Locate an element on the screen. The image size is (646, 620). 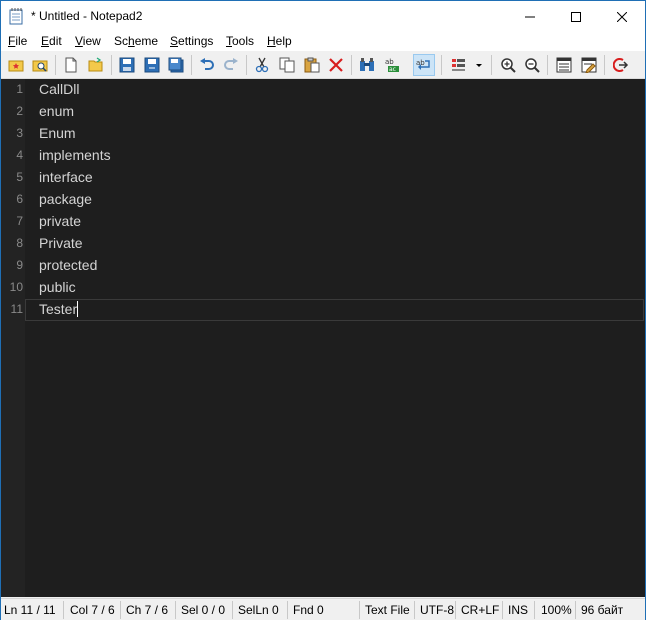
save-button is located at coordinates (127, 65).